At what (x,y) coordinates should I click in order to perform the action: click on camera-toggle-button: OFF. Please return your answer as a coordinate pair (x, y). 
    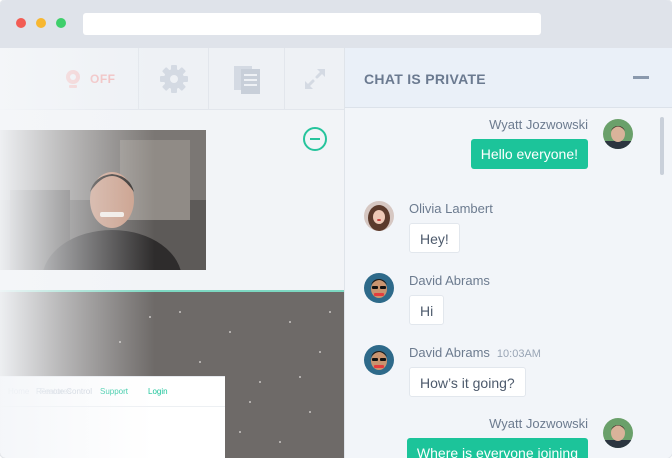
    Looking at the image, I should click on (89, 79).